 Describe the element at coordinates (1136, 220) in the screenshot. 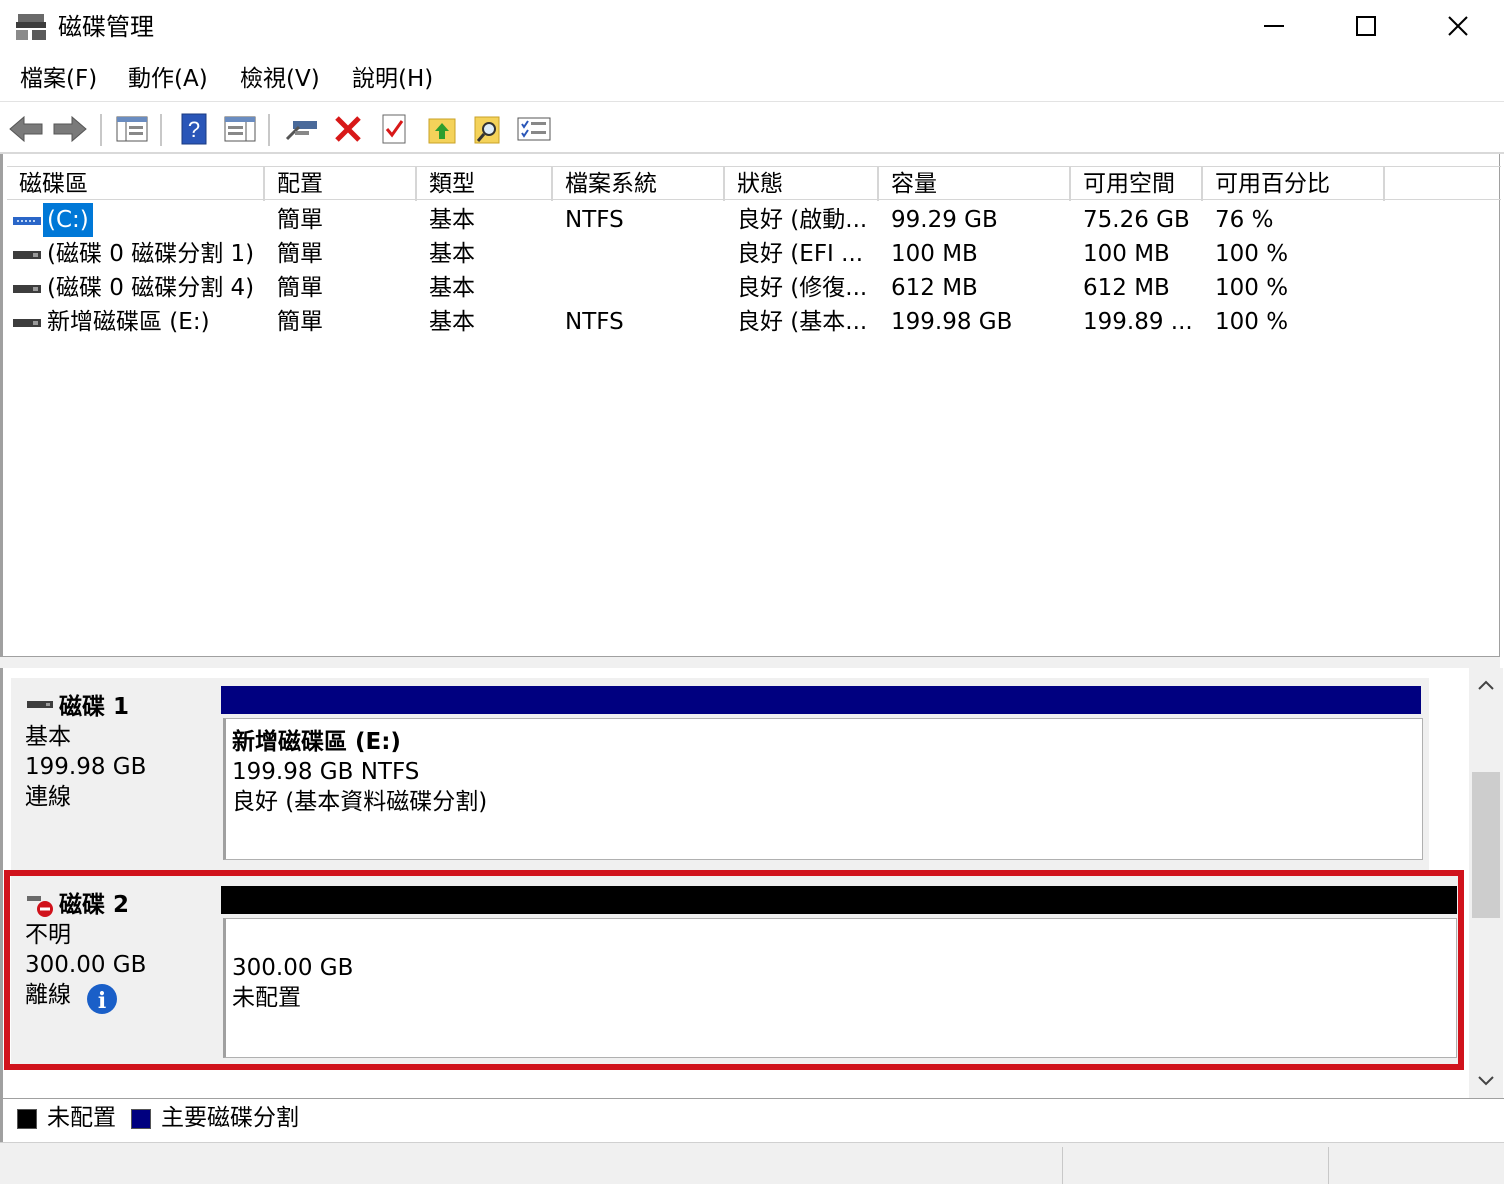

I see `free-space-cell: 75.26 GB` at that location.